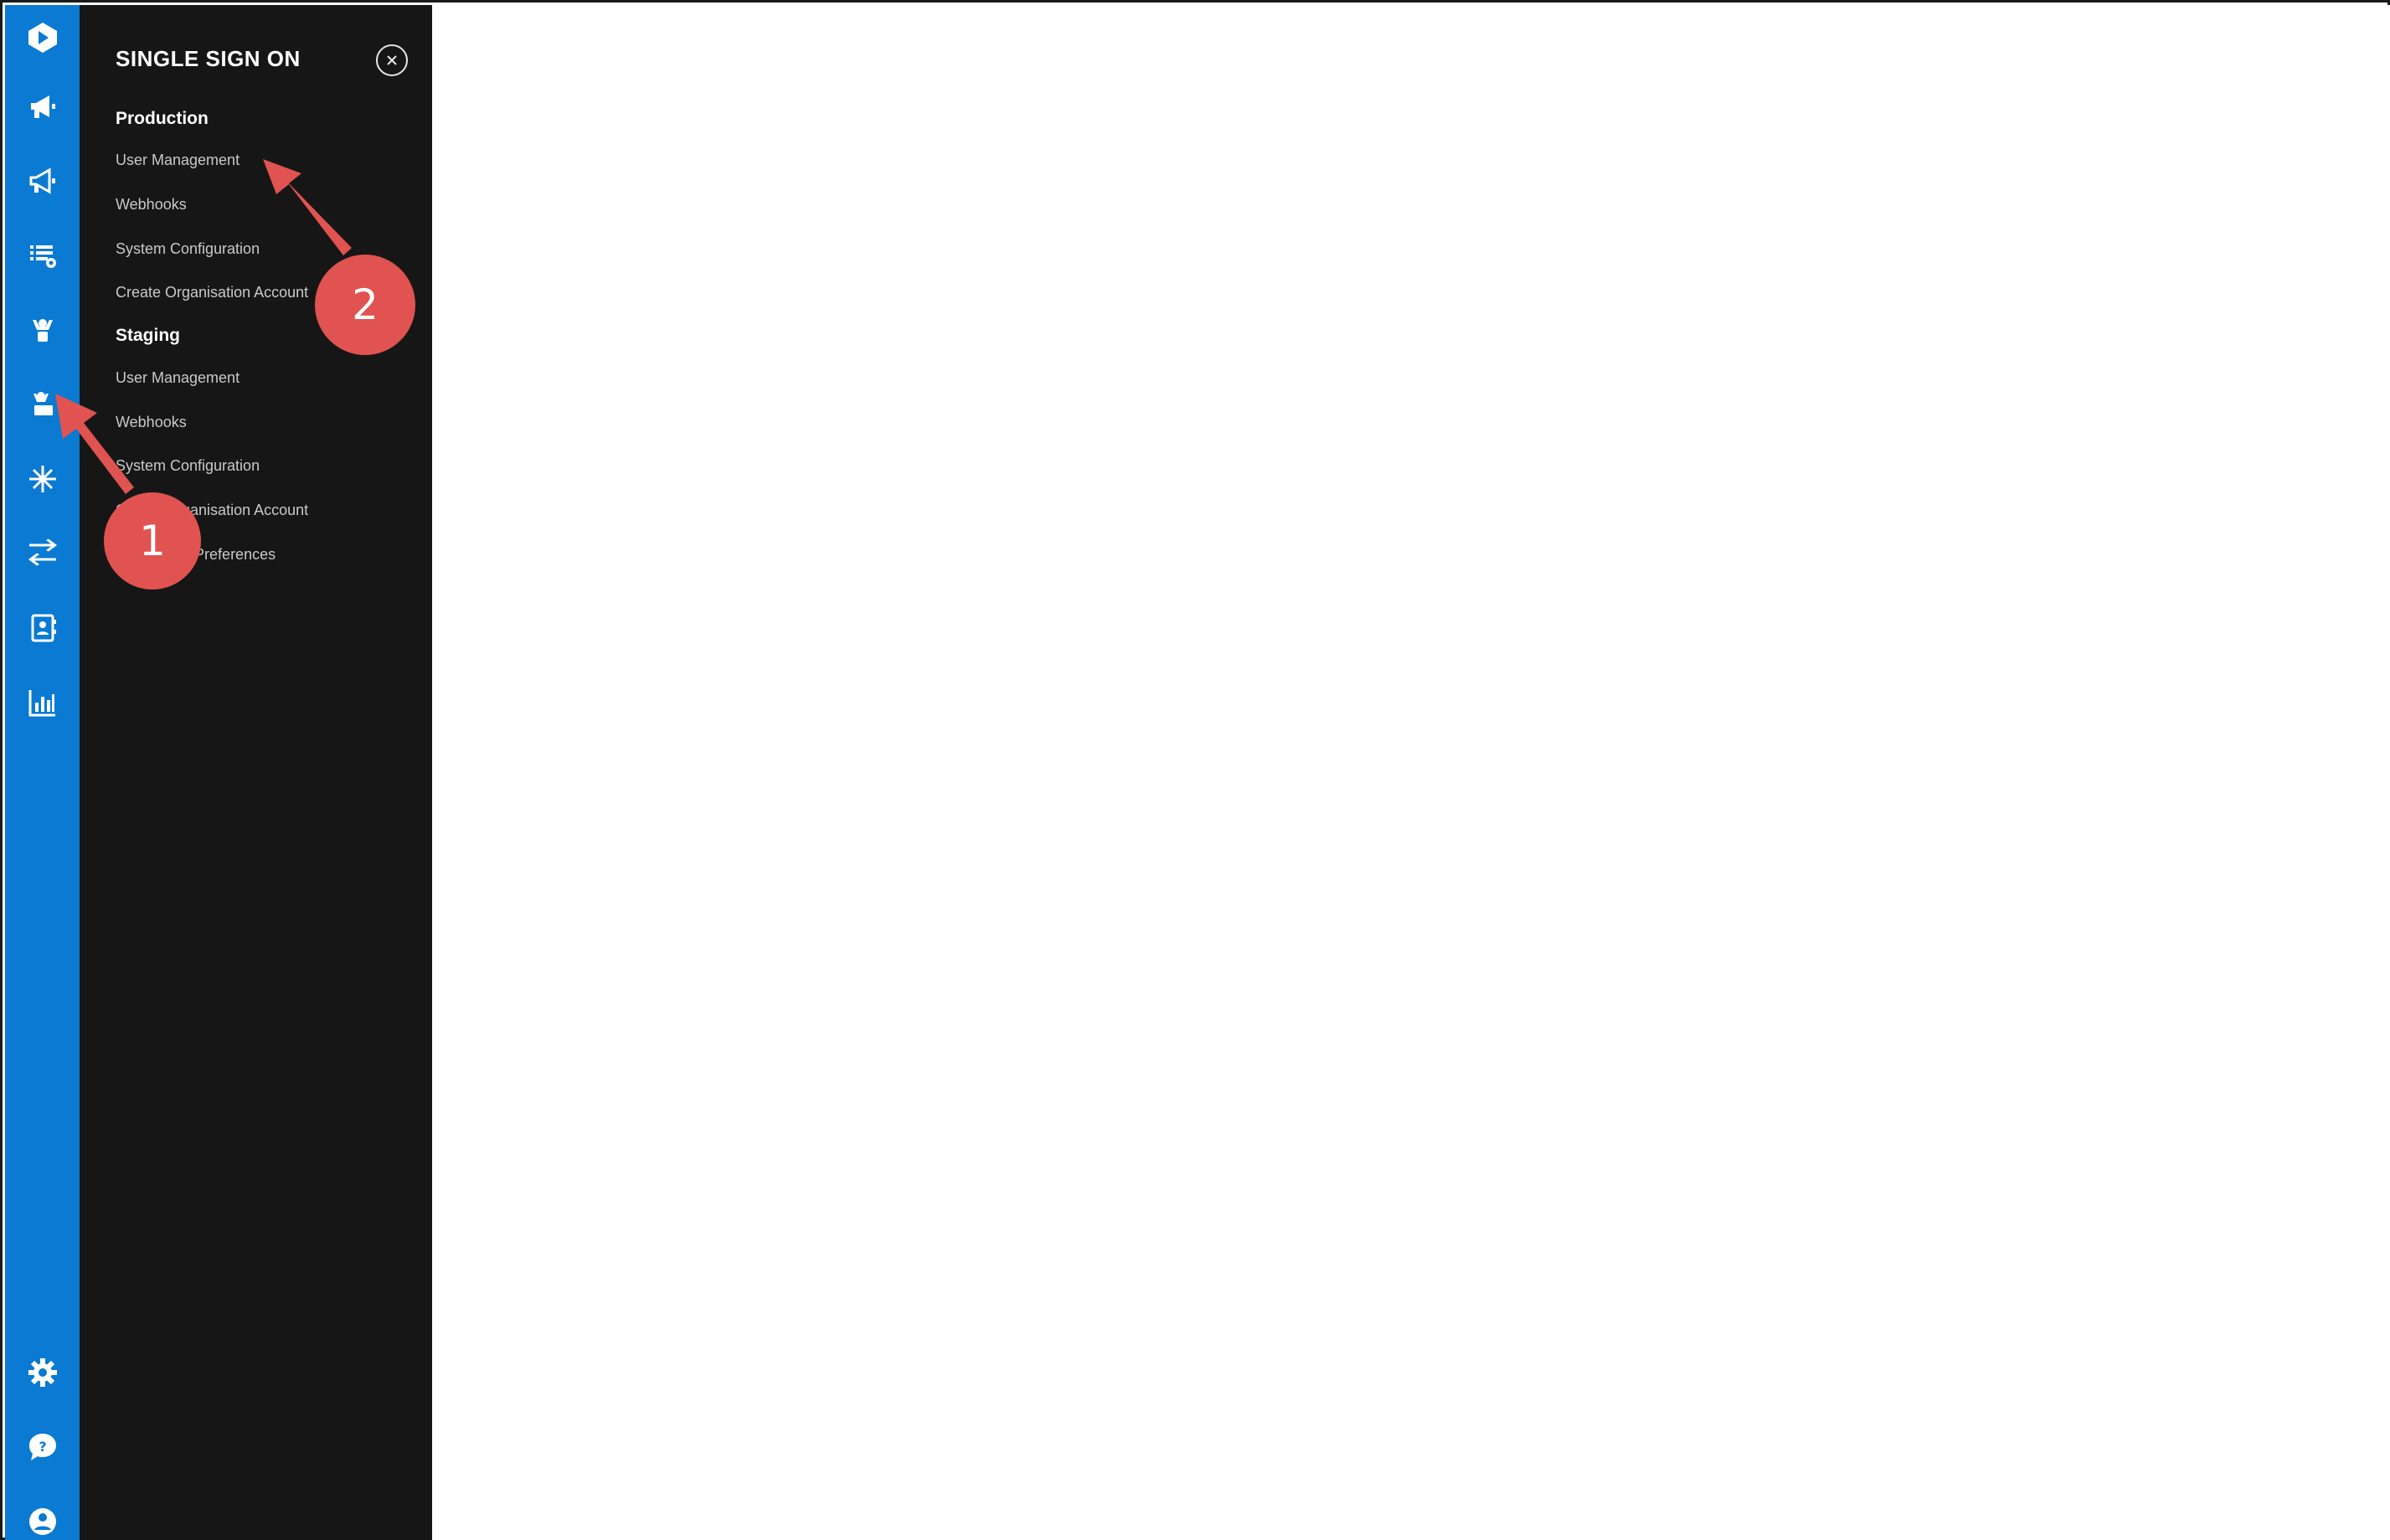 The width and height of the screenshot is (2390, 1540). What do you see at coordinates (42, 479) in the screenshot?
I see `snowflake-icon` at bounding box center [42, 479].